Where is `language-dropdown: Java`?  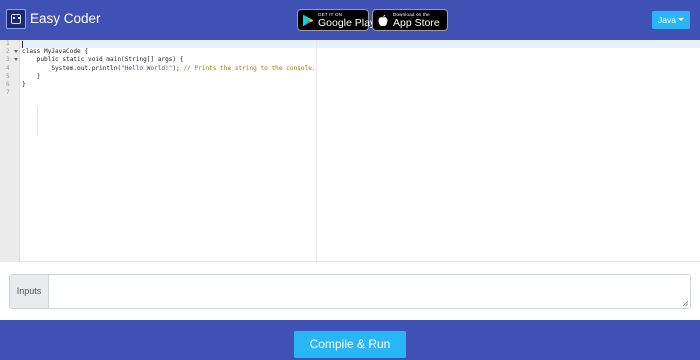 language-dropdown: Java is located at coordinates (671, 20).